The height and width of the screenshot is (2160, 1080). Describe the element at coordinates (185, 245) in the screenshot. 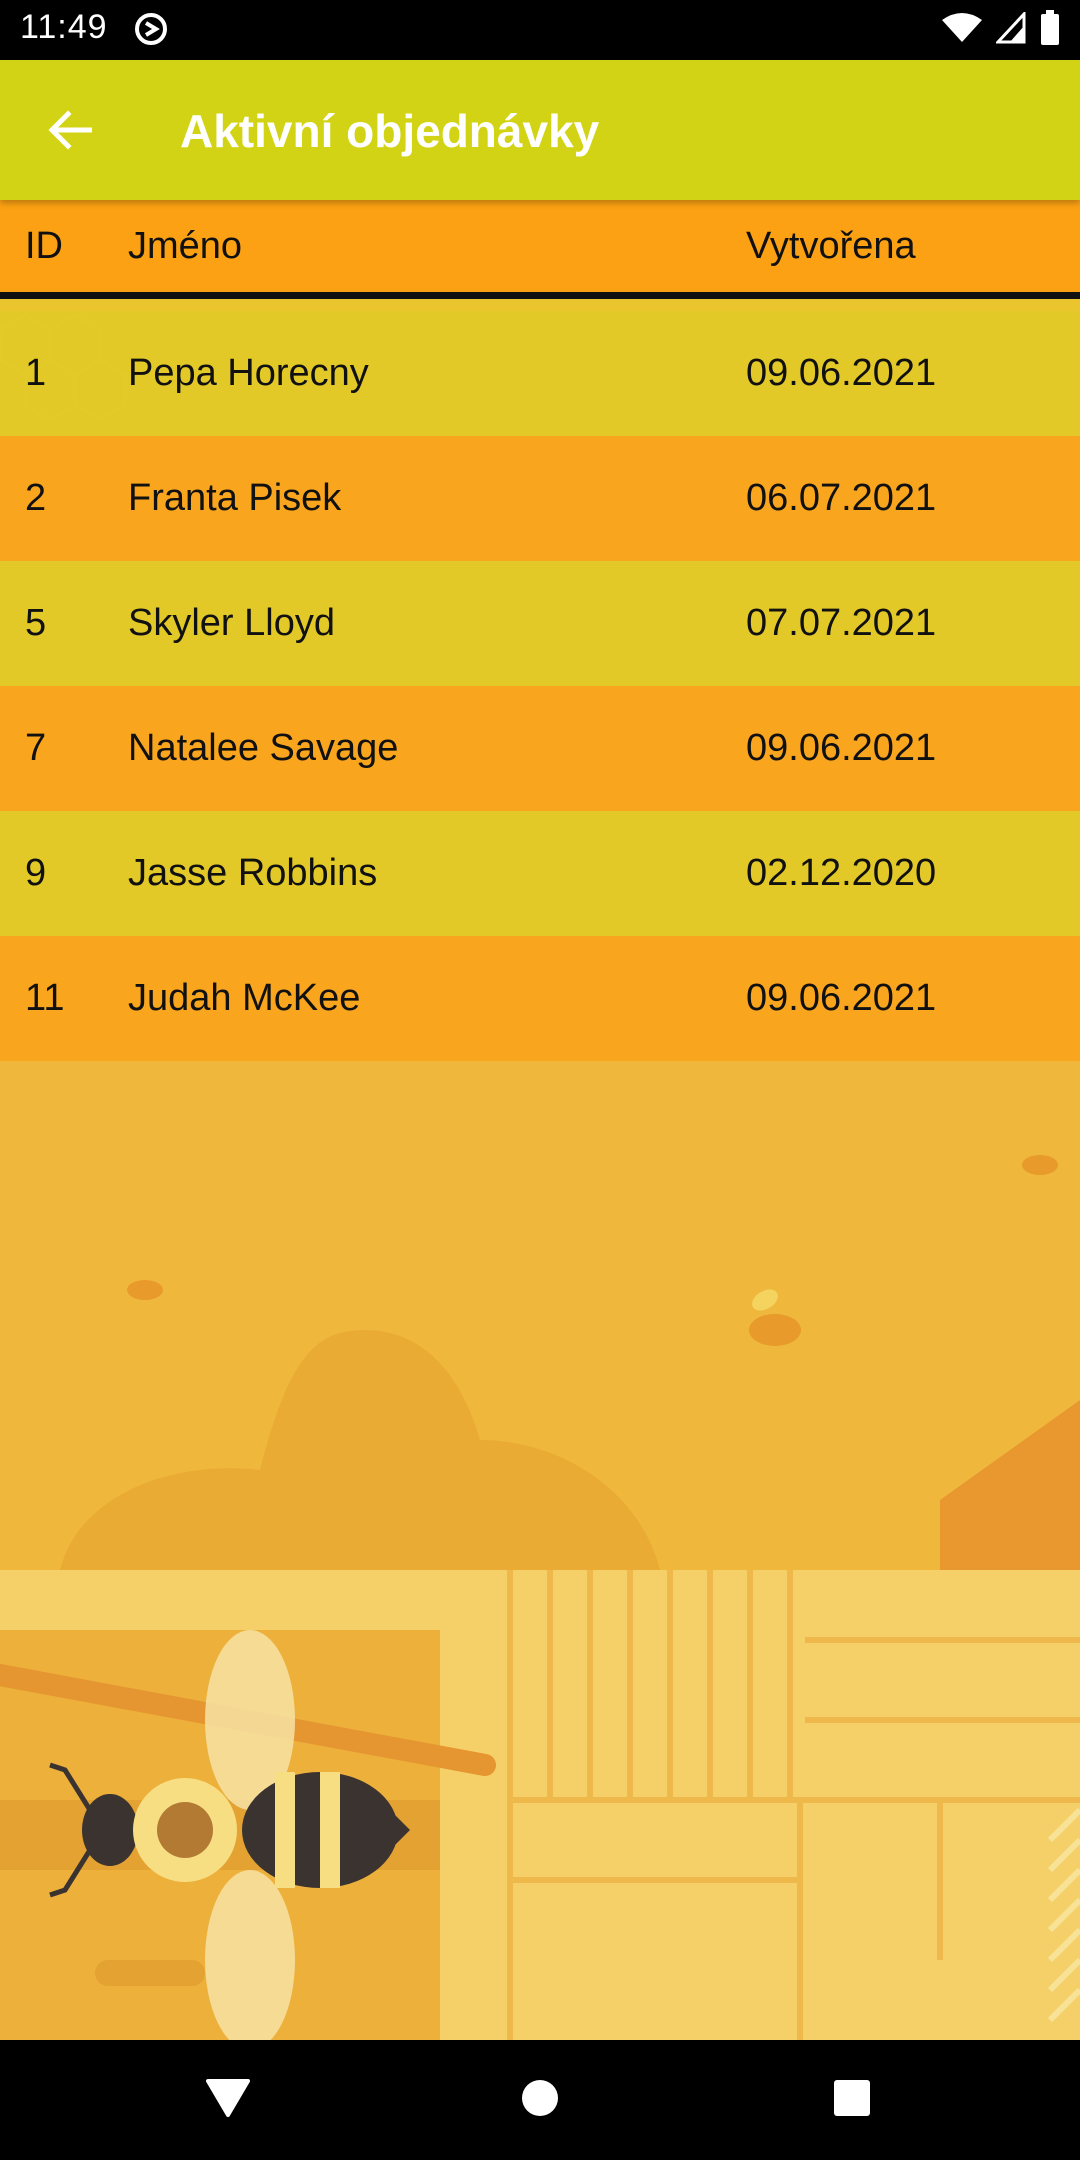

I see `header-name: Jméno` at that location.